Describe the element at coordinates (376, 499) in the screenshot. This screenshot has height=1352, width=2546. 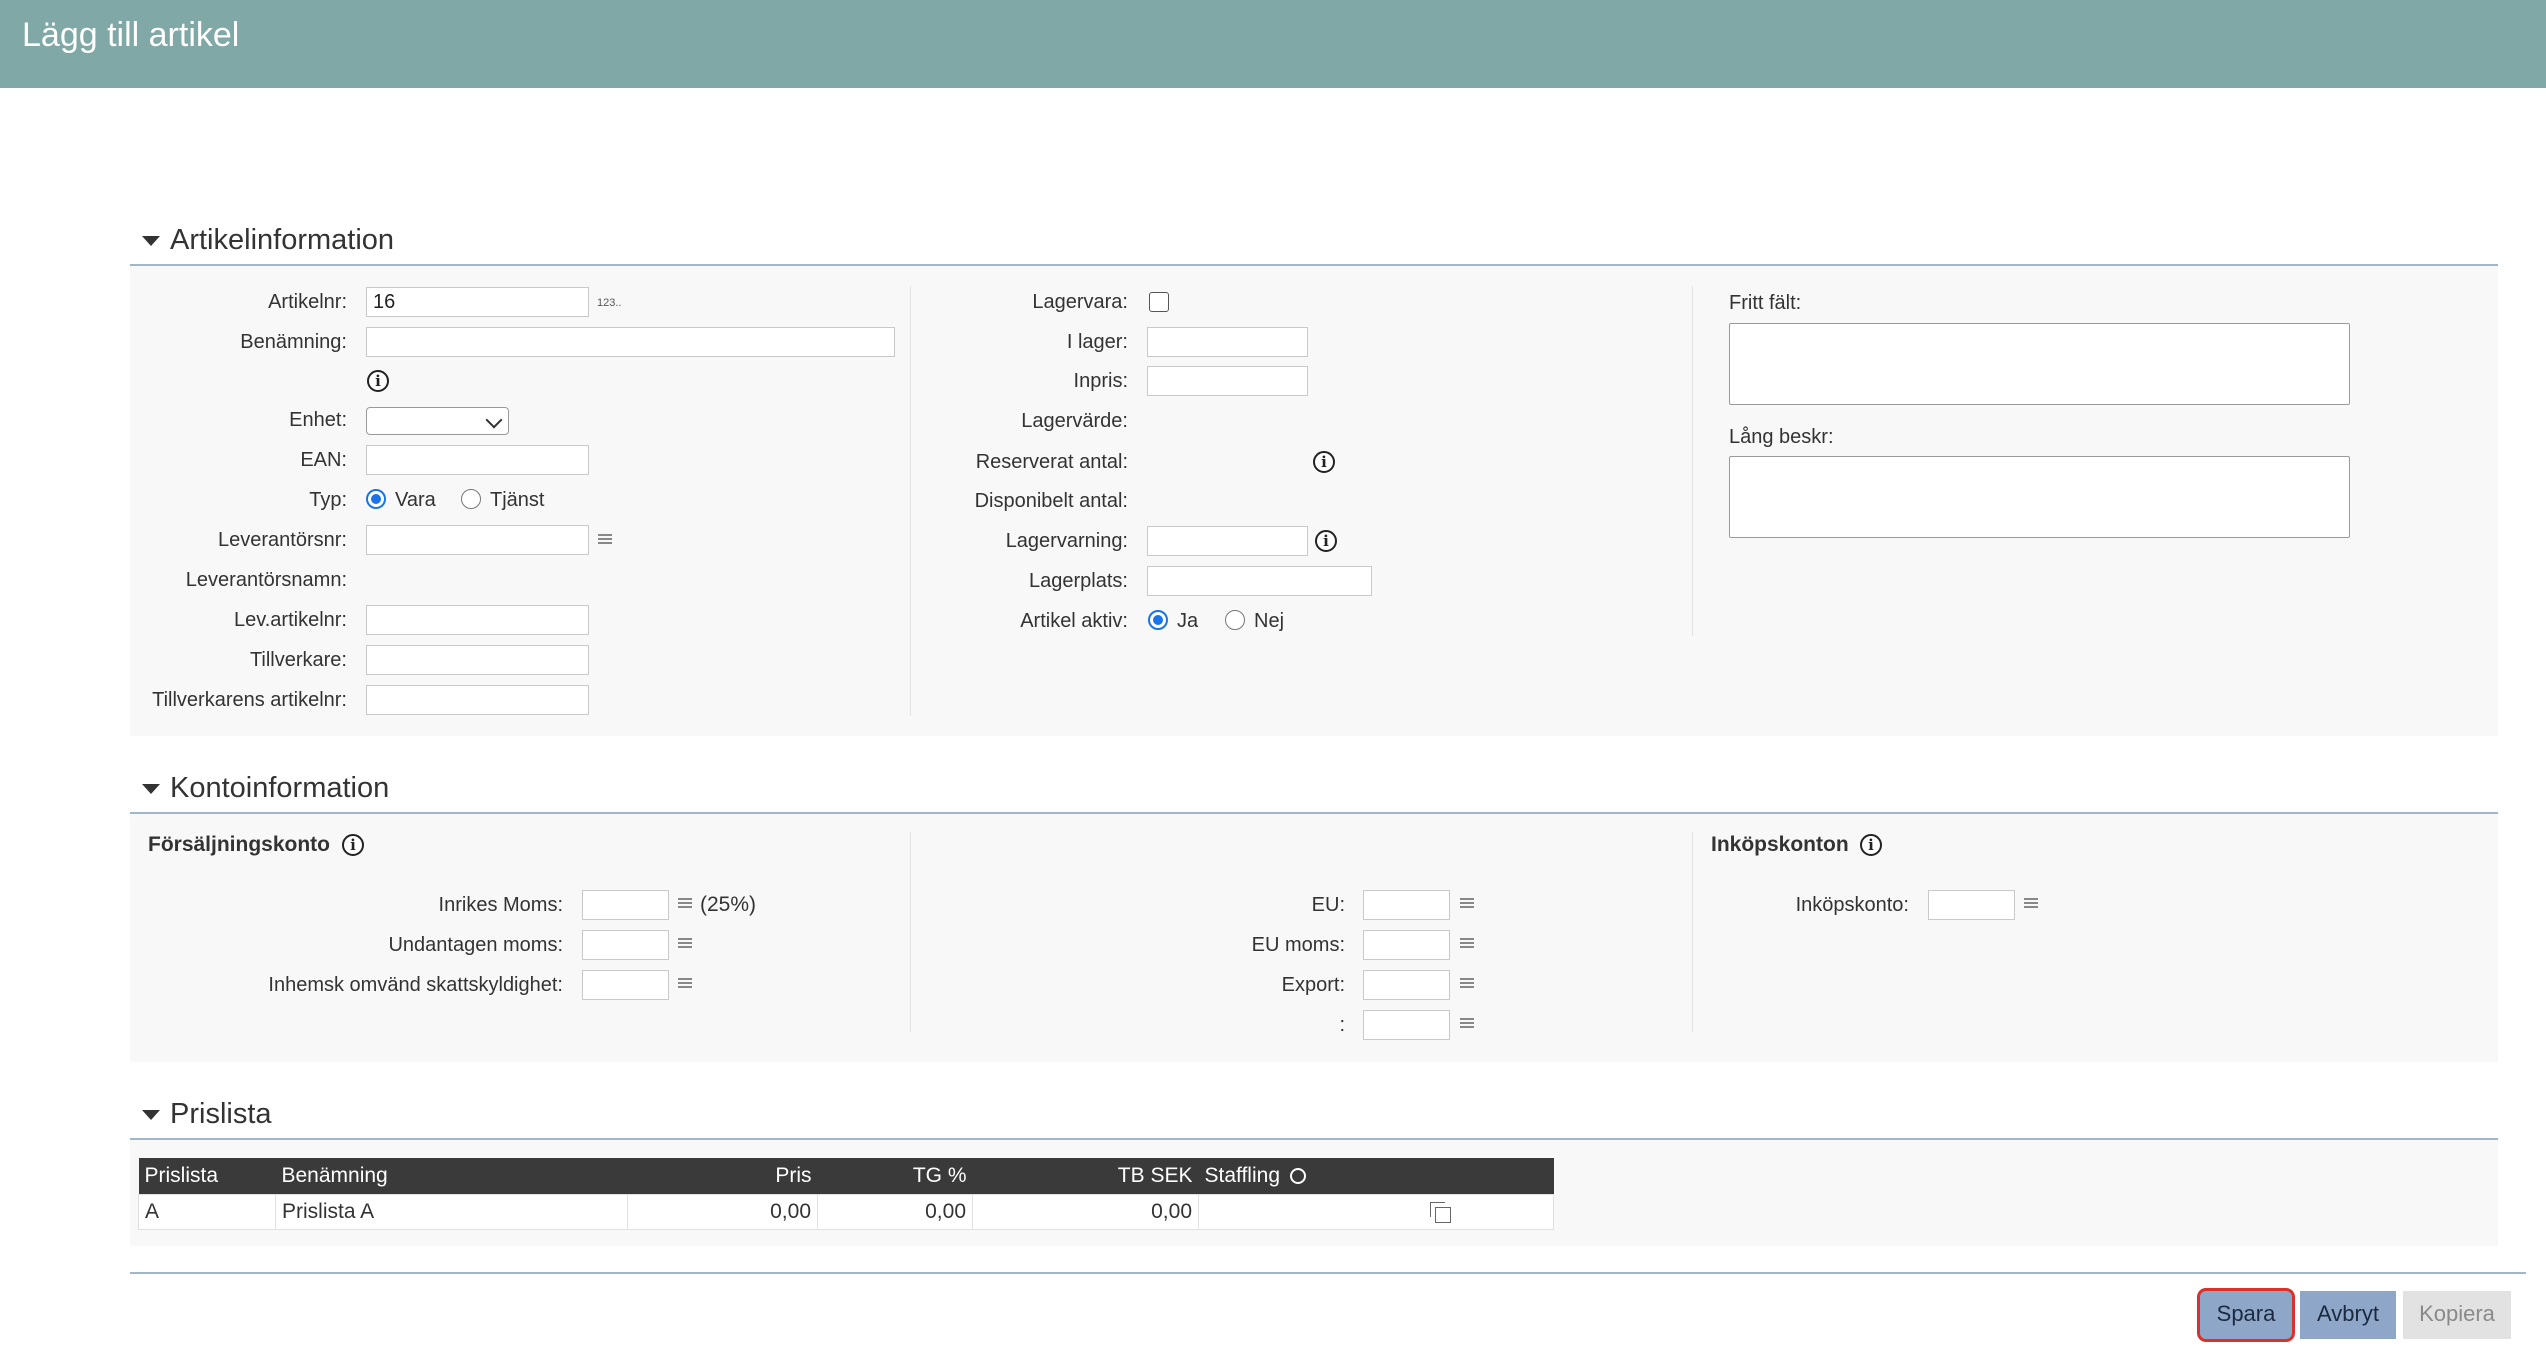
I see `typ-vara-radio` at that location.